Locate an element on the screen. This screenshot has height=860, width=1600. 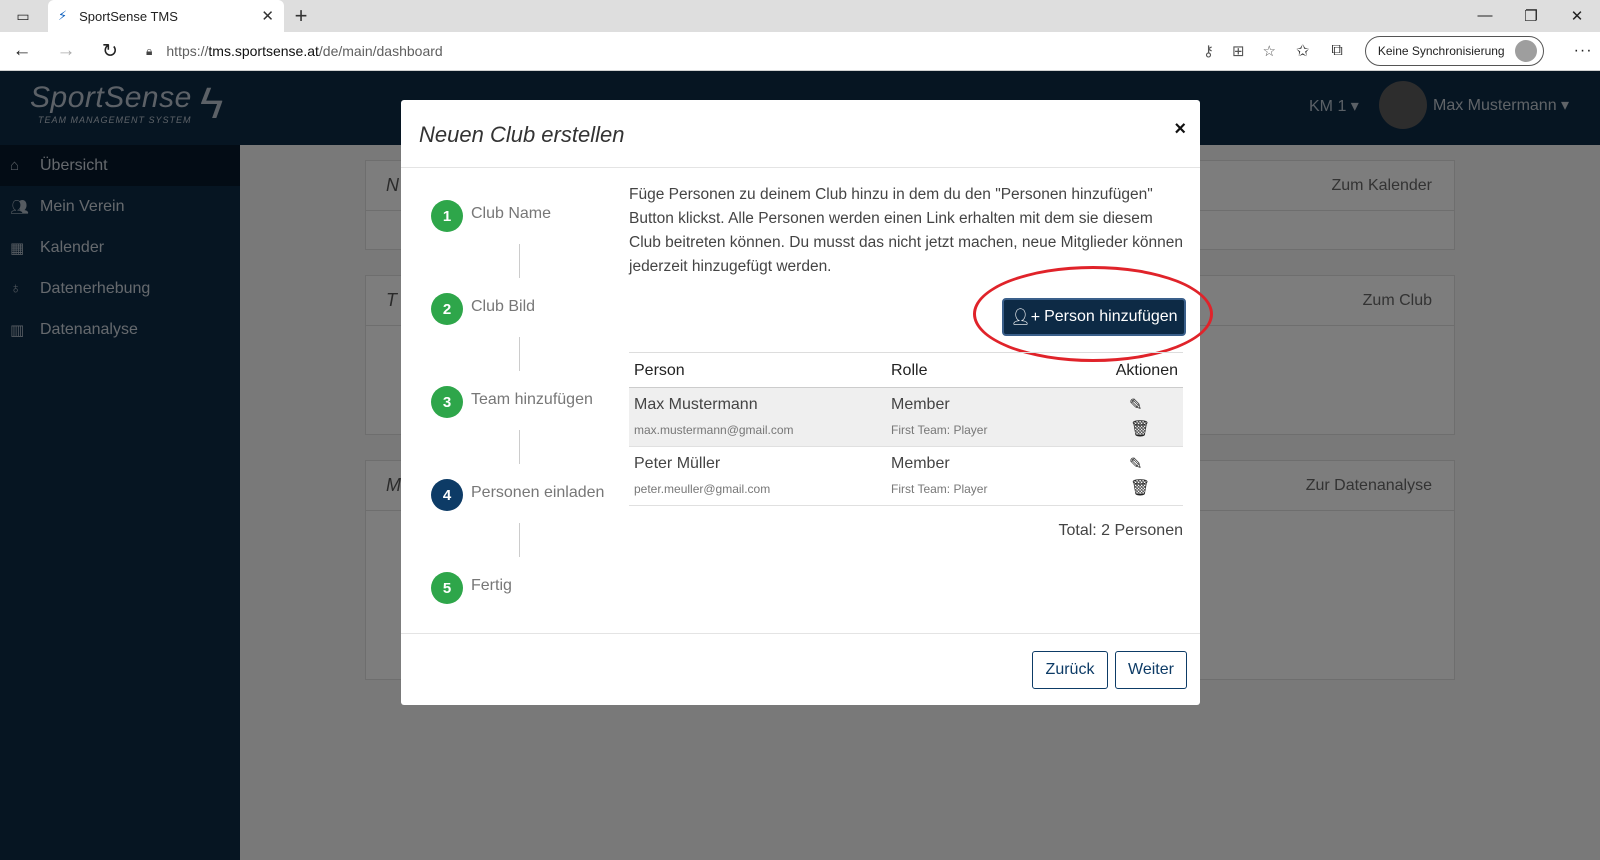
column-header-person: Person is located at coordinates (659, 370).